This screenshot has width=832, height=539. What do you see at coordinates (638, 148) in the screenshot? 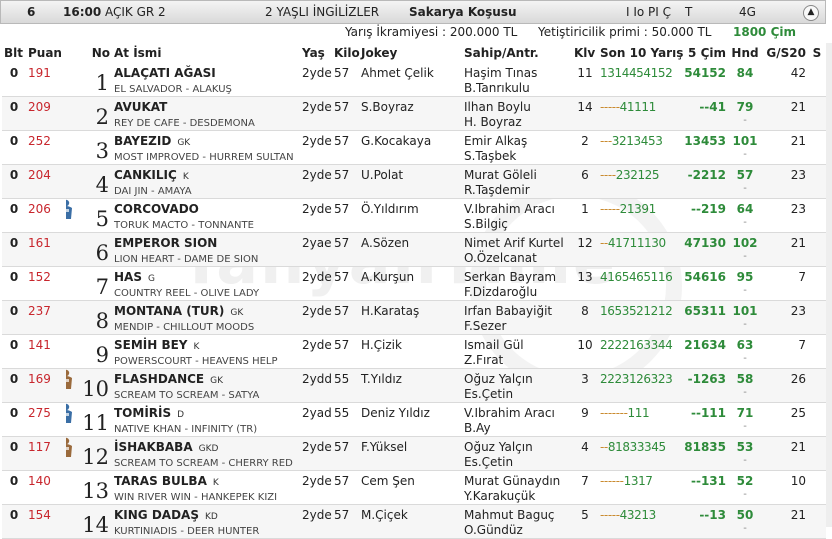
I see `last-10-races: ---3213453` at bounding box center [638, 148].